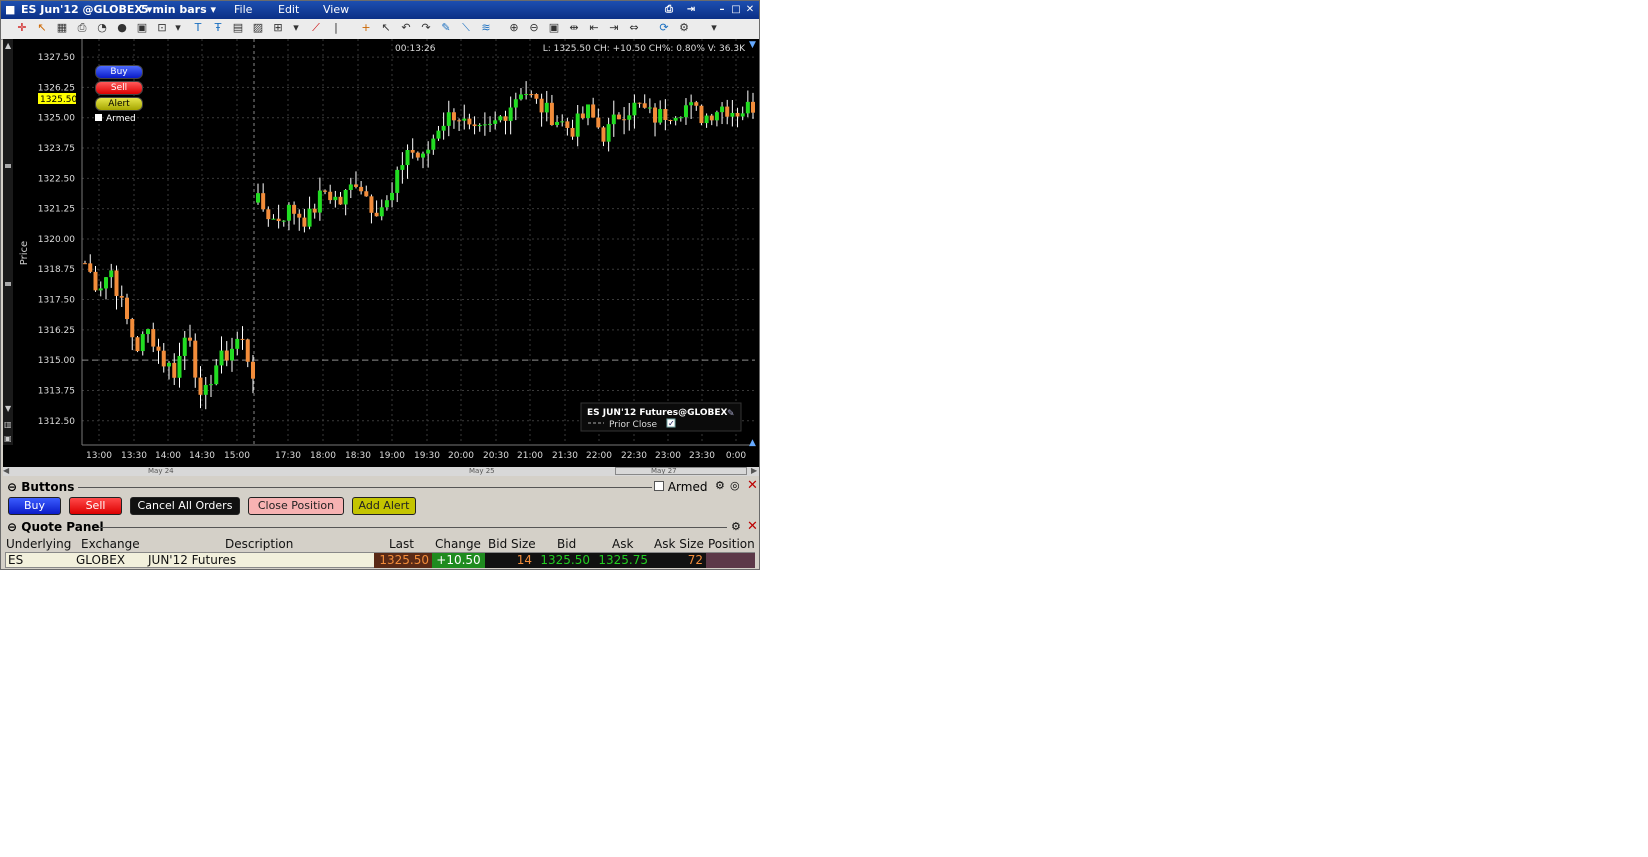 The width and height of the screenshot is (1648, 857). Describe the element at coordinates (554, 28) in the screenshot. I see `fit-icon: ▣` at that location.